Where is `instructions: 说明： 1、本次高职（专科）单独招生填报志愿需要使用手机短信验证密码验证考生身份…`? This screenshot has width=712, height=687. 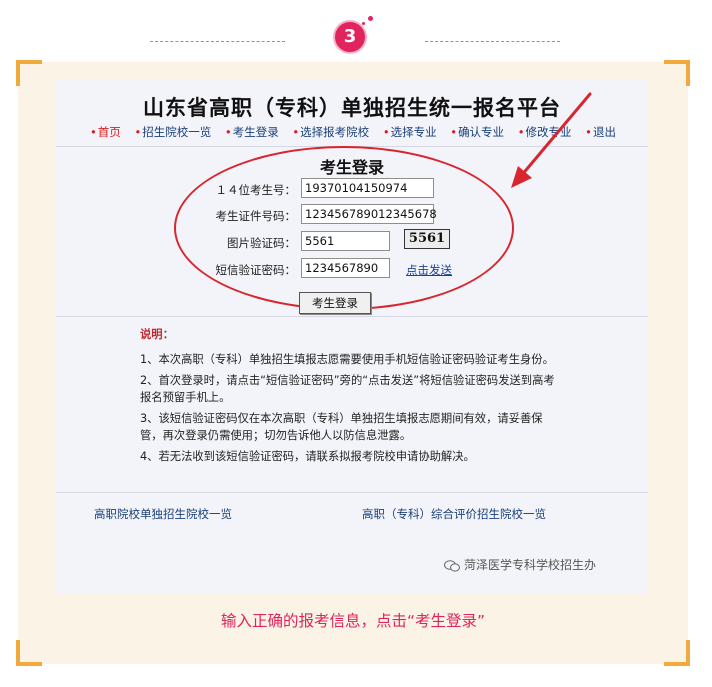 instructions: 说明： 1、本次高职（专科）单独招生填报志愿需要使用手机短信验证密码验证考生身份… is located at coordinates (350, 397).